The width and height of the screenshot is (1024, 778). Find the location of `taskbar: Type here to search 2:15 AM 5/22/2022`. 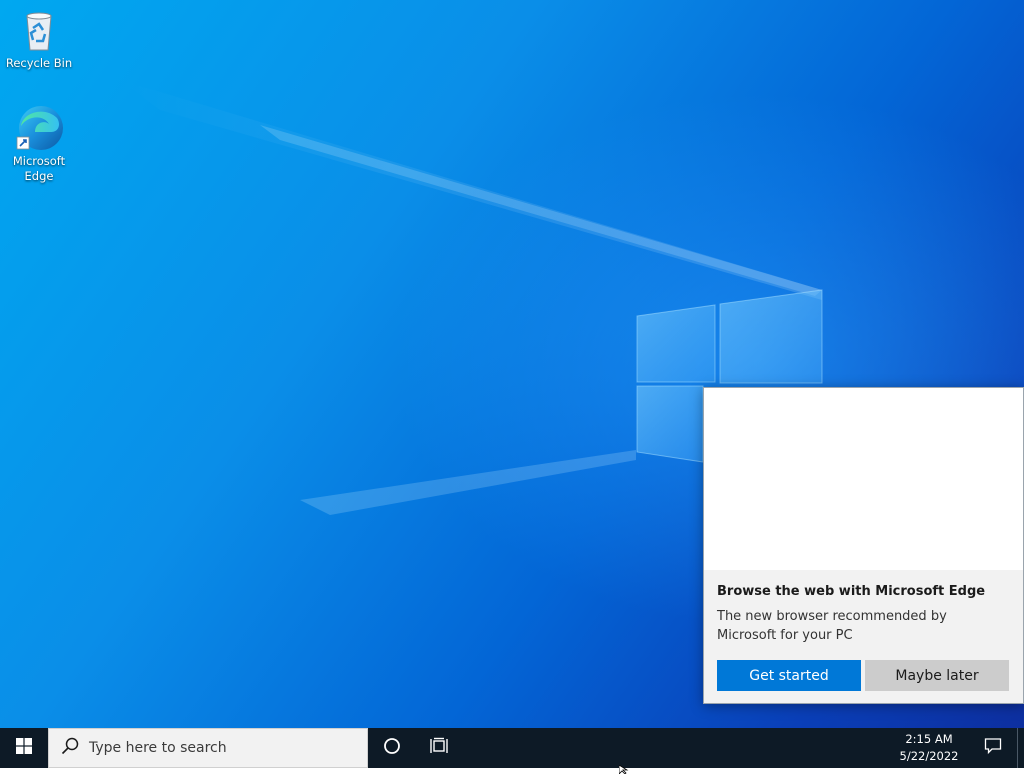

taskbar: Type here to search 2:15 AM 5/22/2022 is located at coordinates (512, 748).